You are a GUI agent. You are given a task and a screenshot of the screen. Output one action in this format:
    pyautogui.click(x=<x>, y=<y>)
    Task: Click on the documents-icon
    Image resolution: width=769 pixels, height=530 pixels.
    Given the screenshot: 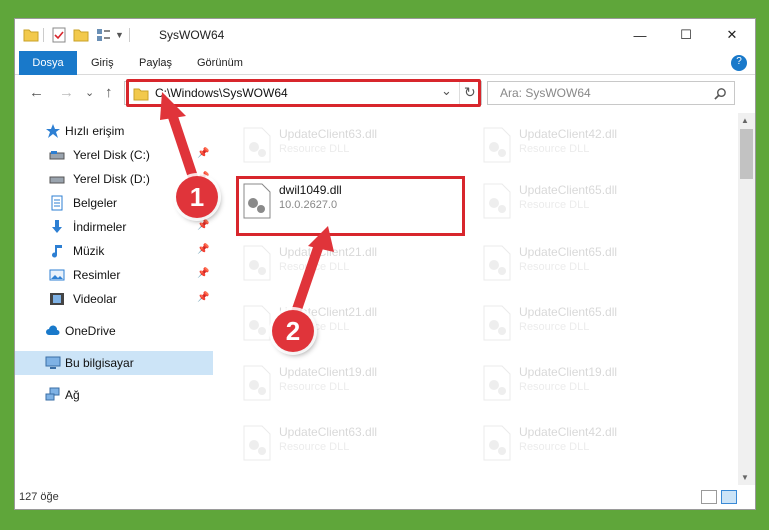 What is the action you would take?
    pyautogui.click(x=57, y=203)
    